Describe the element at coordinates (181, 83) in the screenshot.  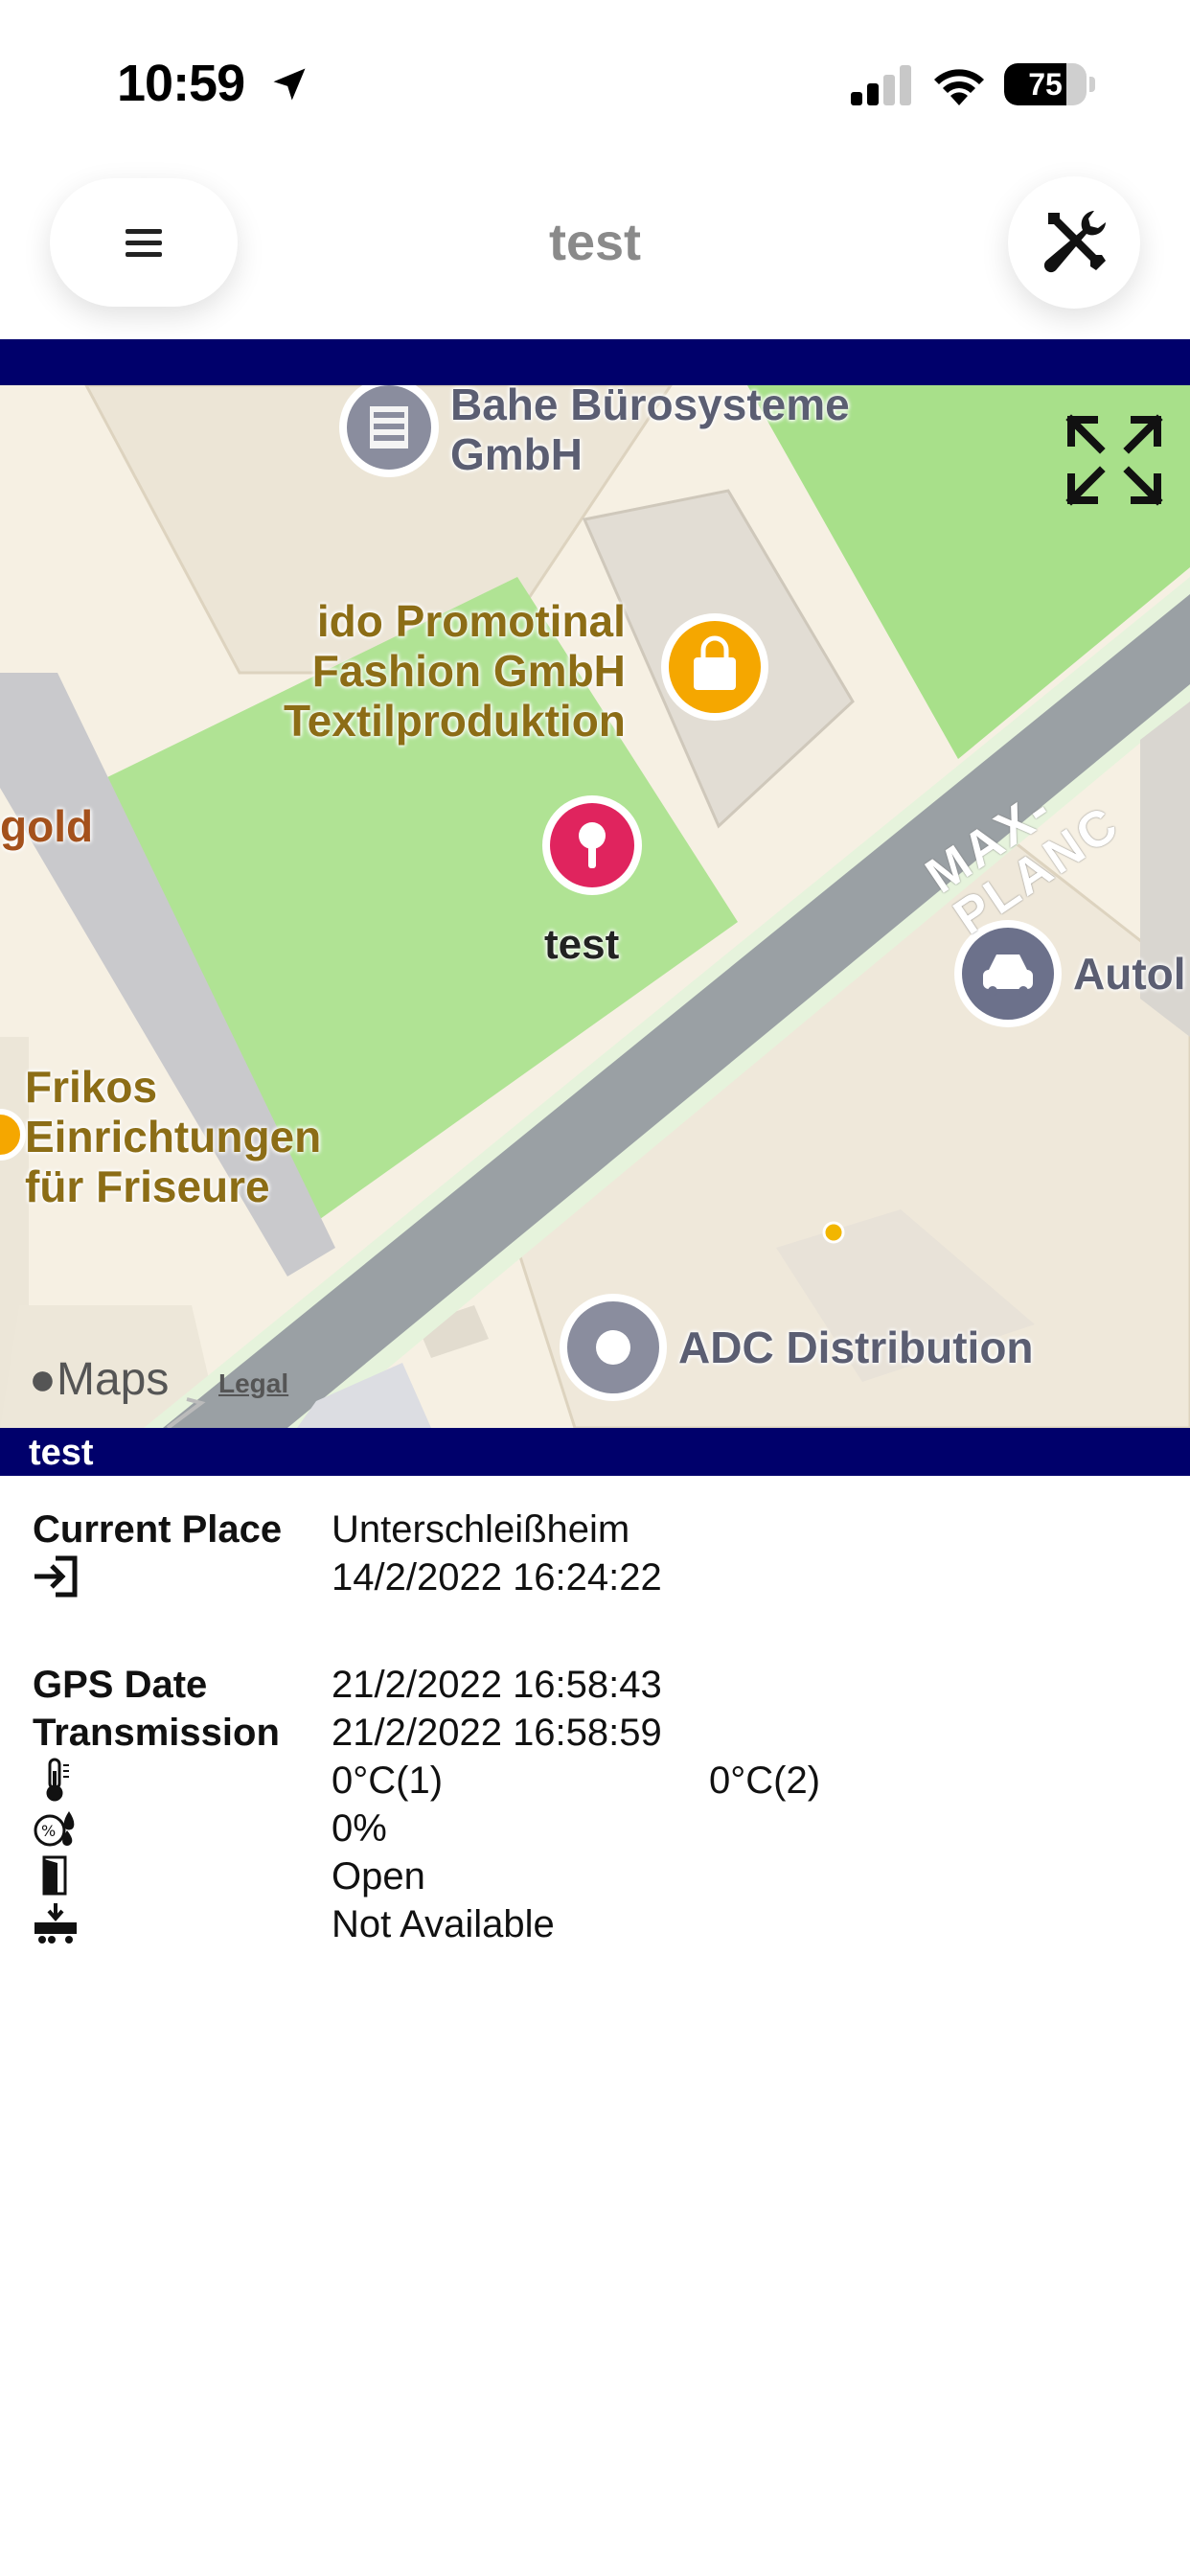
I see `status-time: 10:59` at that location.